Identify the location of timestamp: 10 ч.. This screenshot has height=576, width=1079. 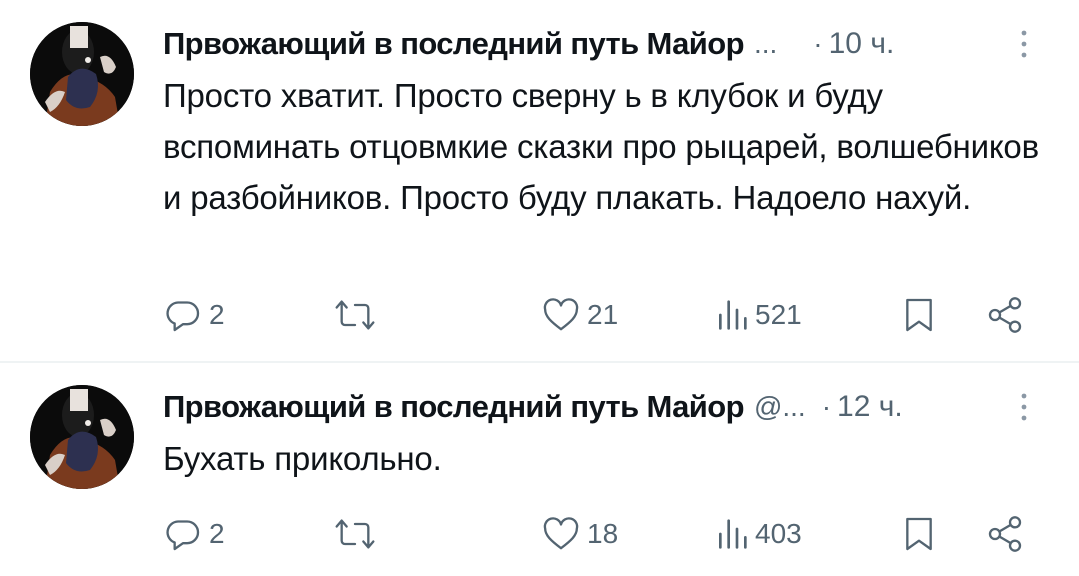
(862, 44).